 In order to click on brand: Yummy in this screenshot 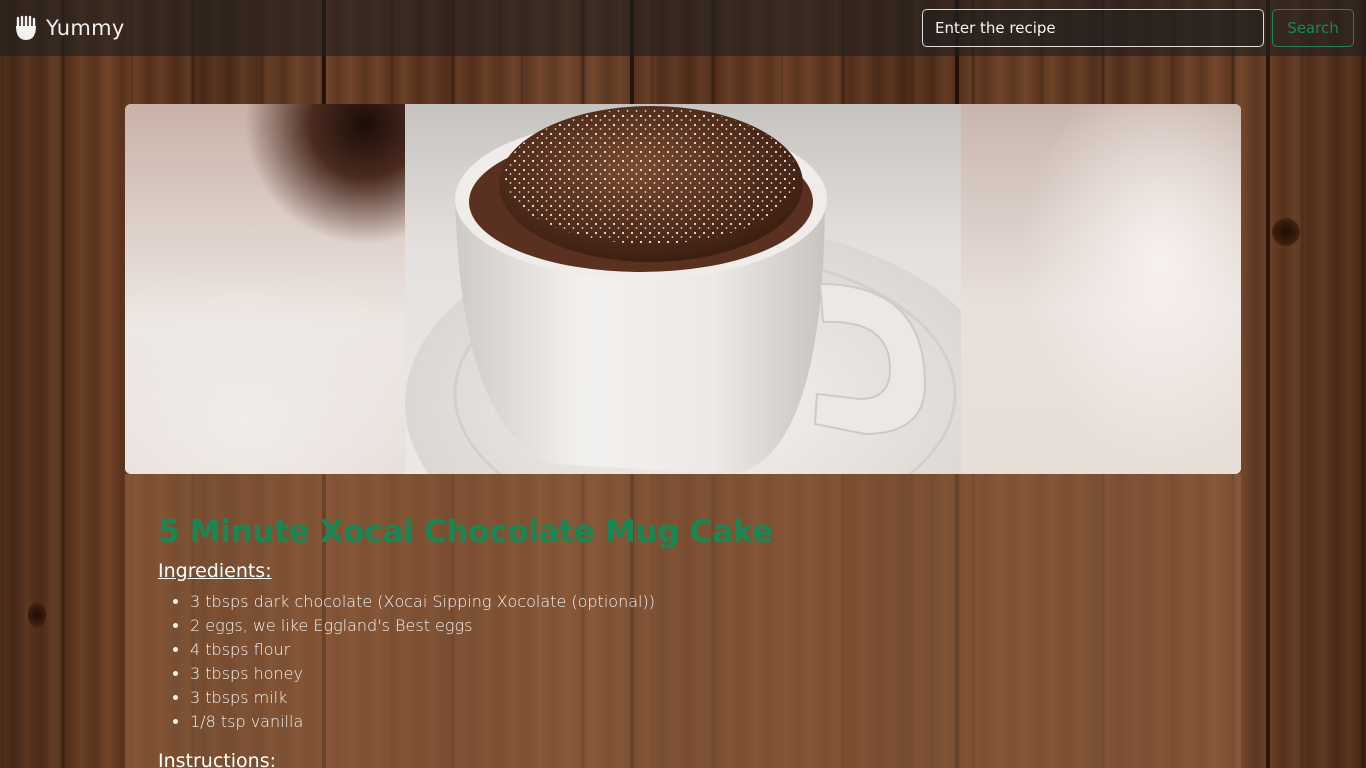, I will do `click(68, 28)`.